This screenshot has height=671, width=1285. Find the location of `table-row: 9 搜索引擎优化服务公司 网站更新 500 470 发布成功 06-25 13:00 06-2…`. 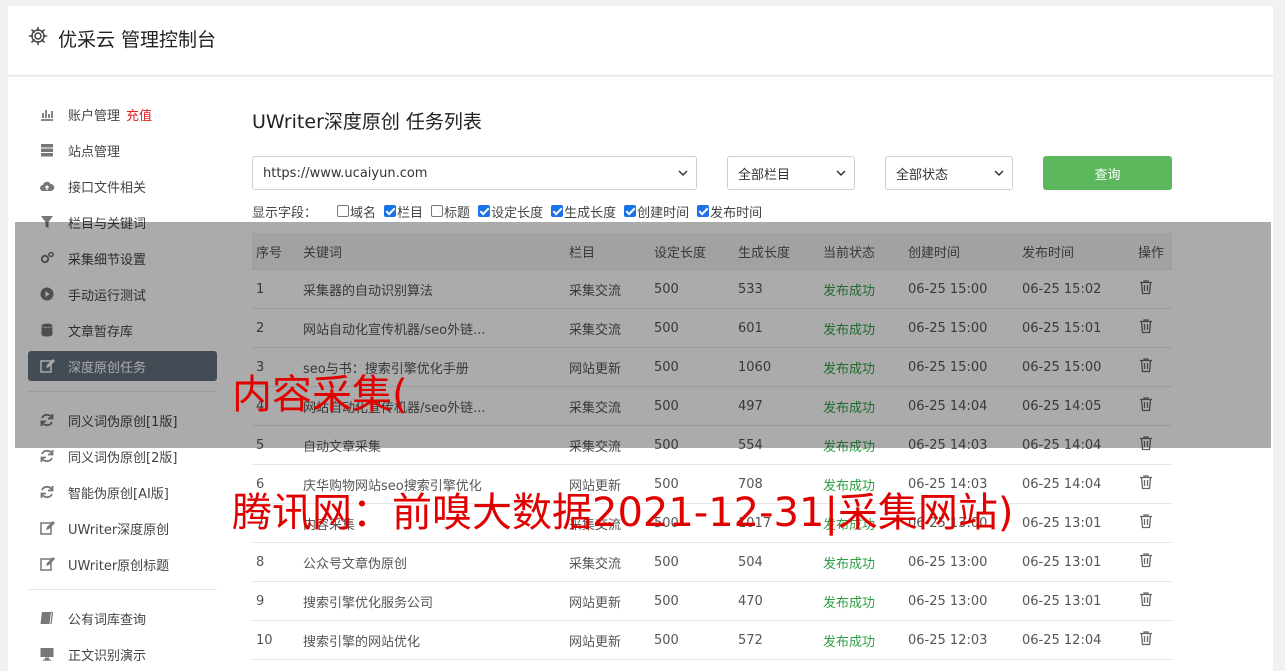

table-row: 9 搜索引擎优化服务公司 网站更新 500 470 发布成功 06-25 13:00 06-2… is located at coordinates (712, 601).